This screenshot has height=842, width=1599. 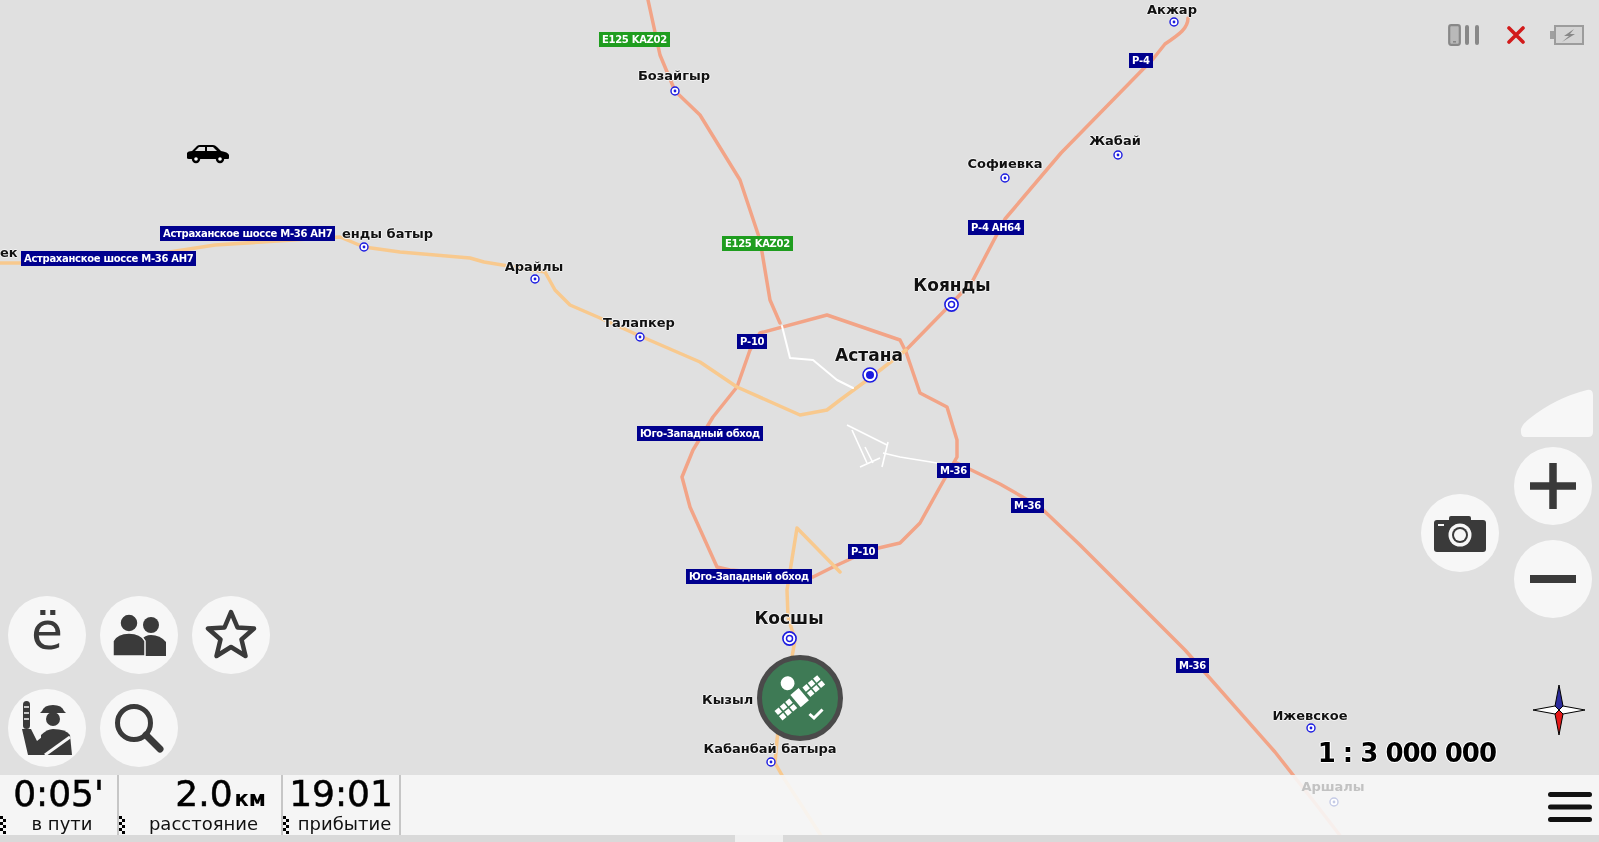 I want to click on place-label: Акжар, so click(x=1172, y=10).